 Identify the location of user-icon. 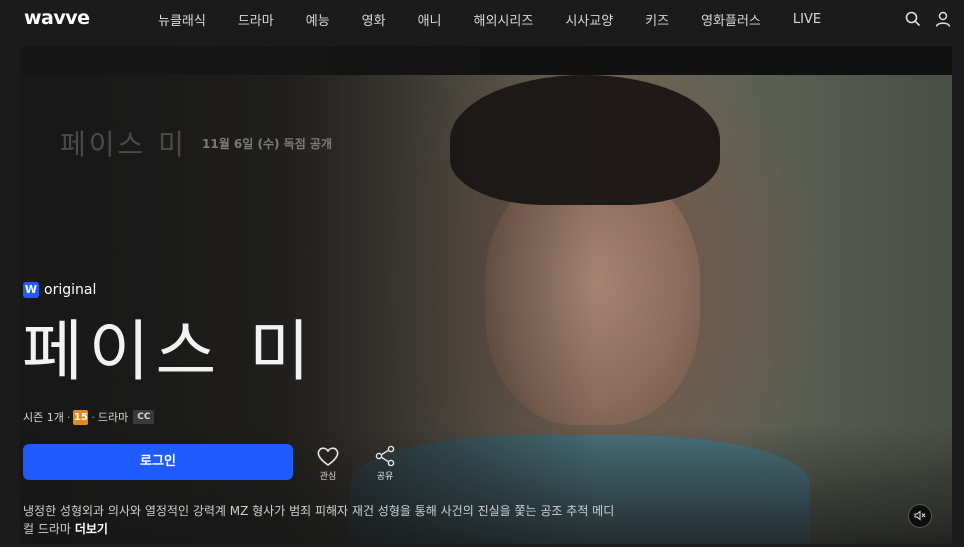
(943, 19).